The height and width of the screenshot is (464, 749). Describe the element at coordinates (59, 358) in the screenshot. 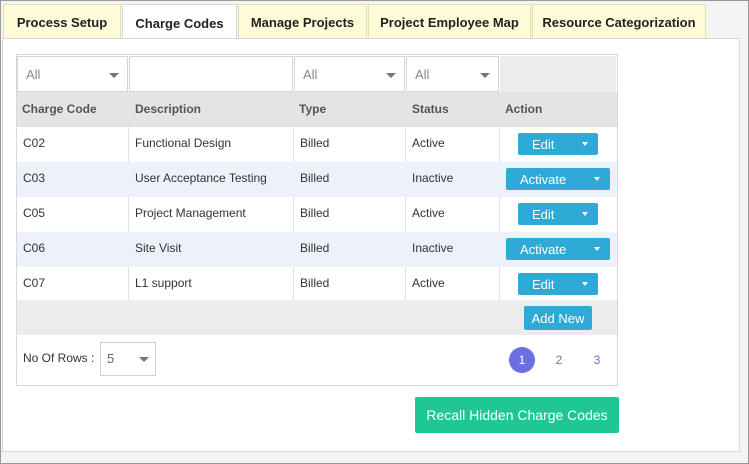

I see `rows-per-page-label: No Of Rows :` at that location.